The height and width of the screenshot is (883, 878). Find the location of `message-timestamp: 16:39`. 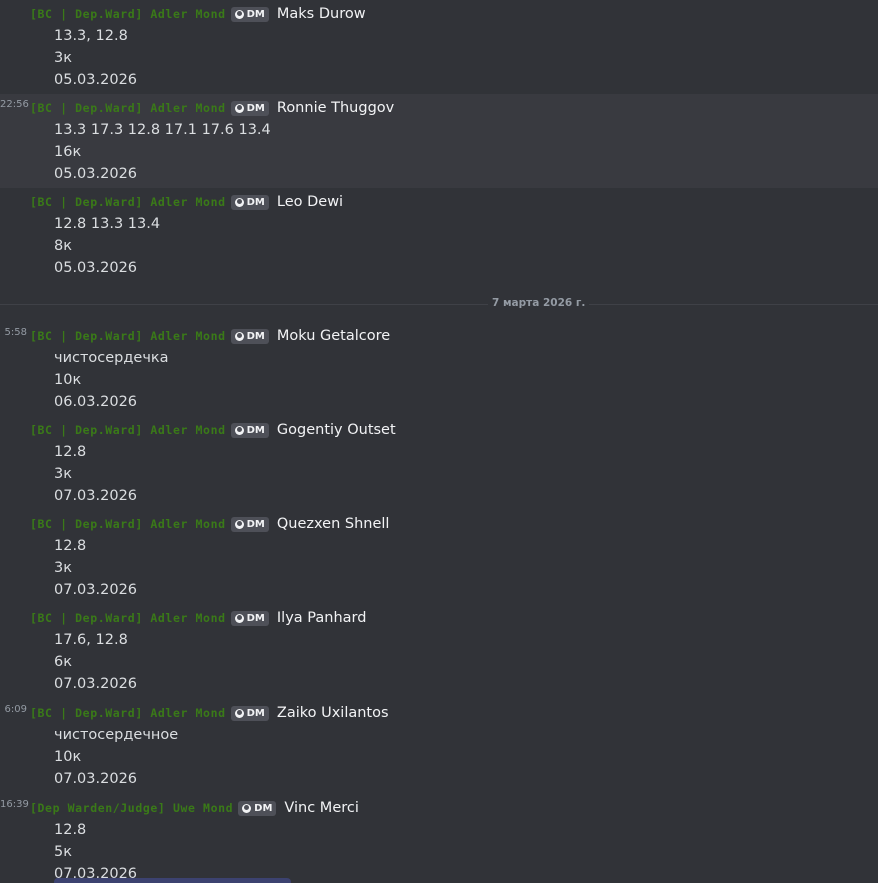

message-timestamp: 16:39 is located at coordinates (14, 804).